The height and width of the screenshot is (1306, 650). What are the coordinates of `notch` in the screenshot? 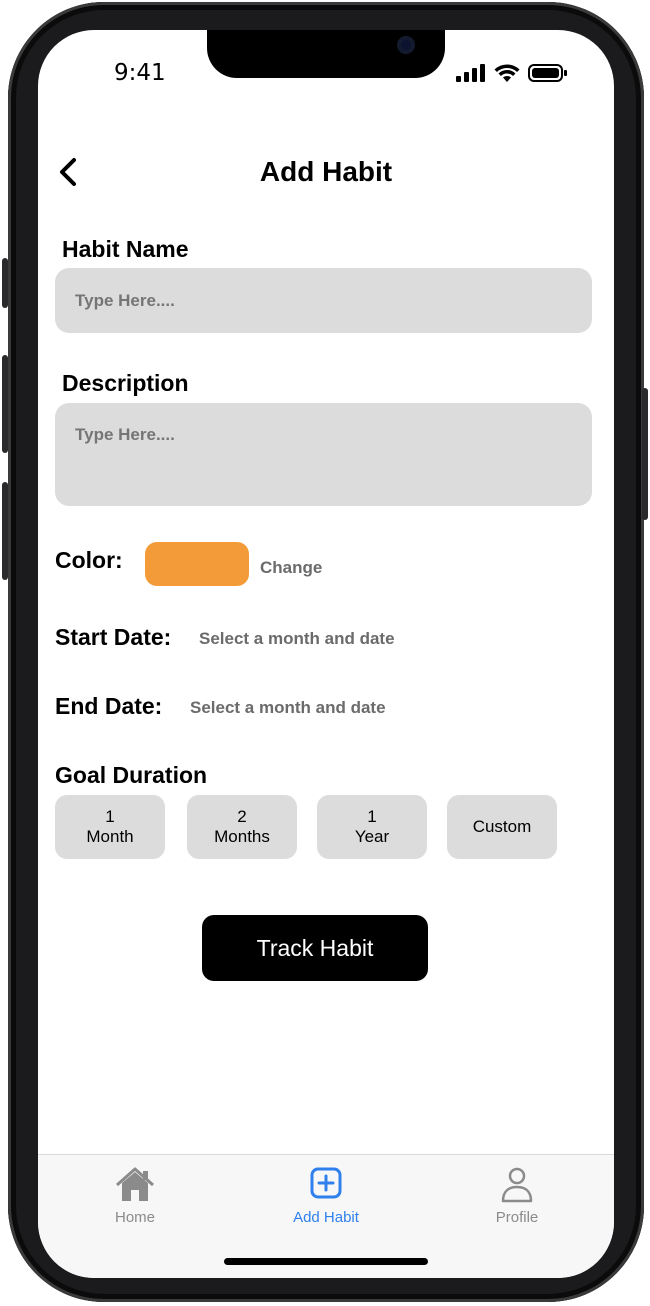 It's located at (326, 54).